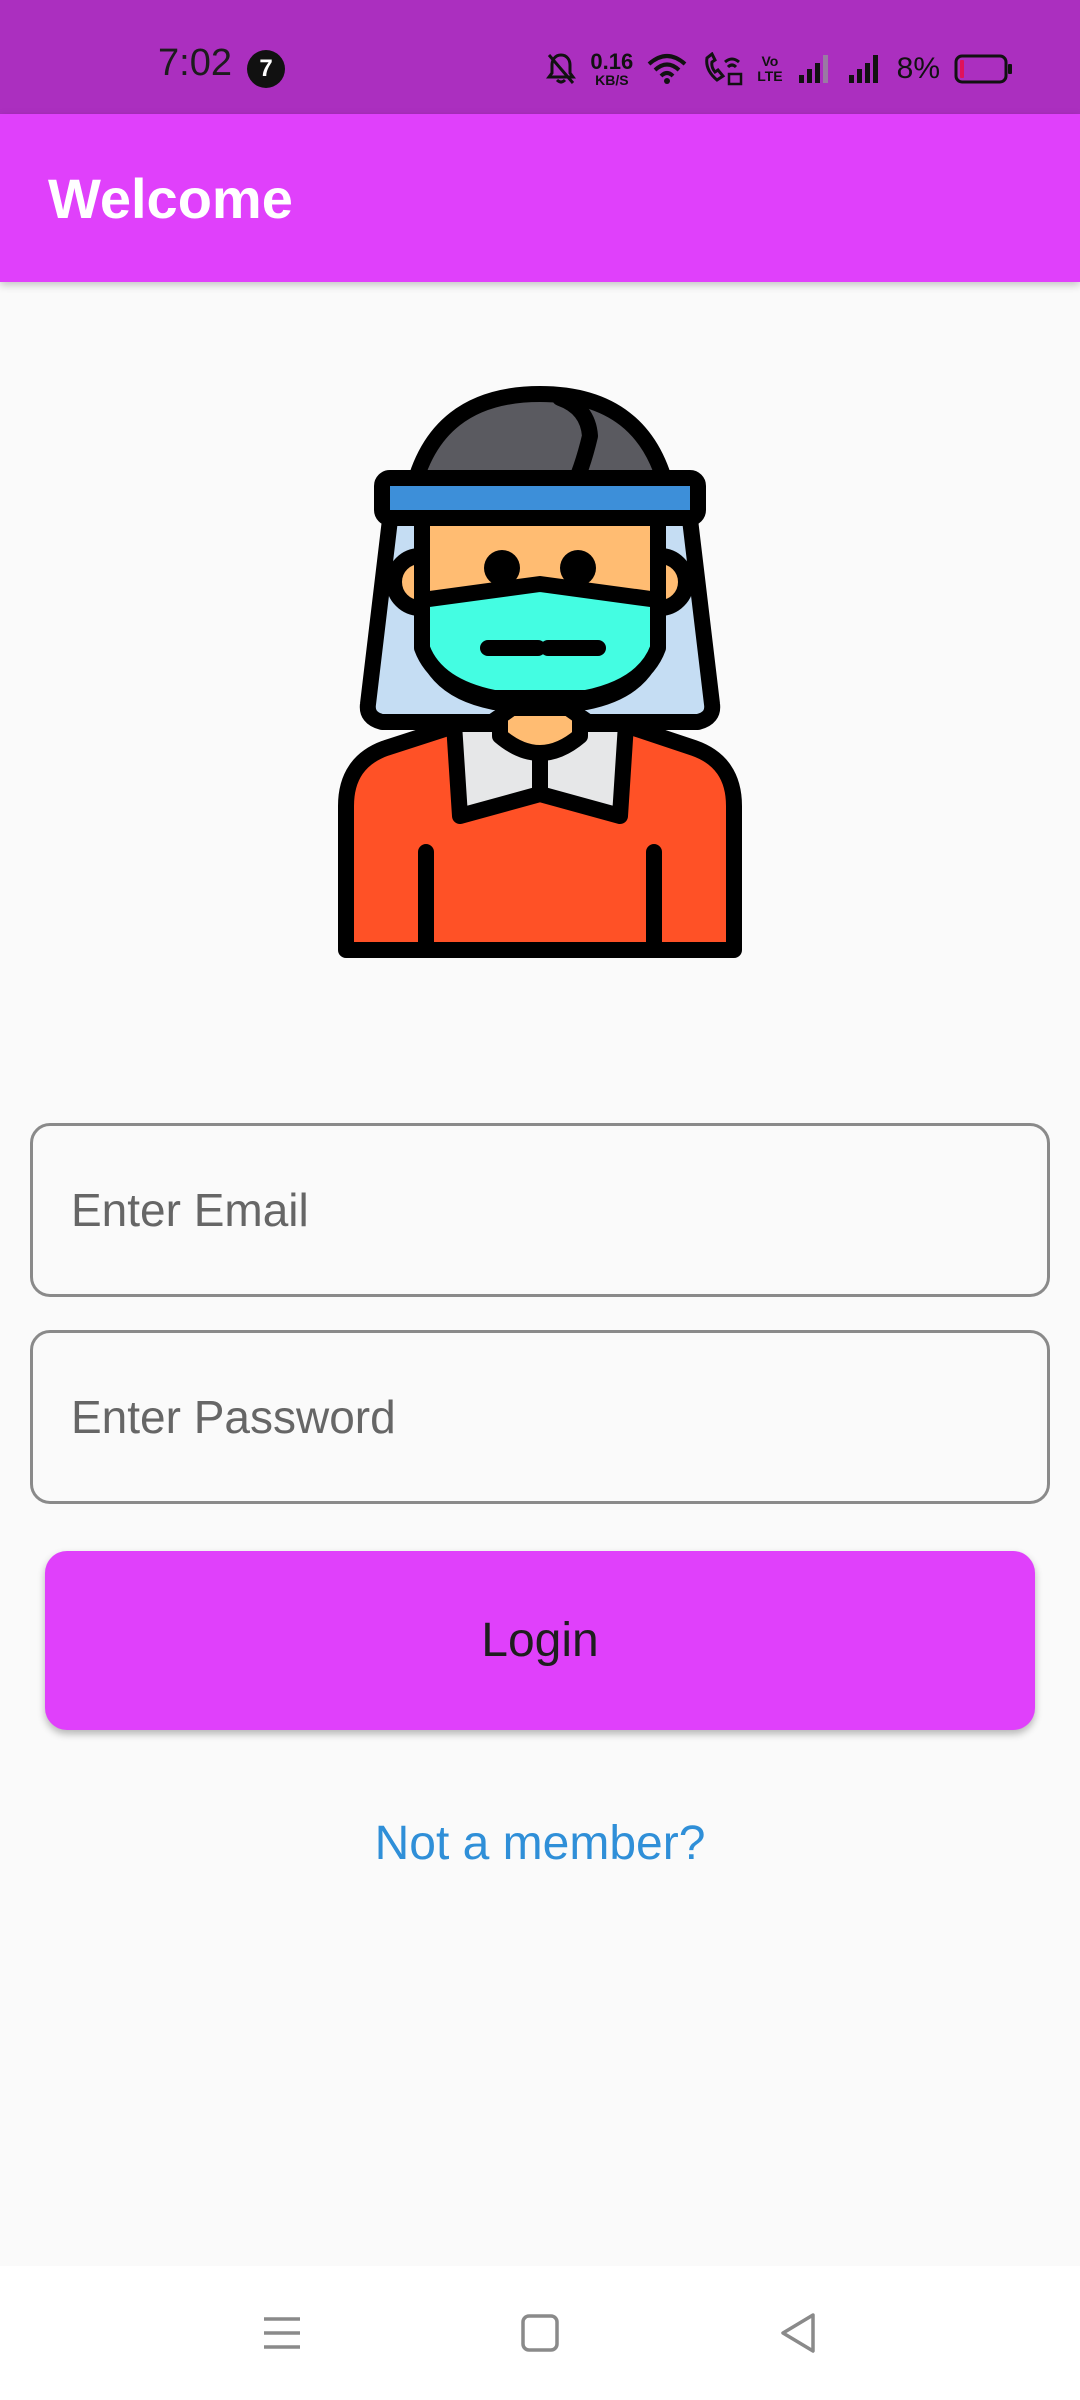 The image size is (1080, 2400). I want to click on volte-indicator: Vo LTE, so click(769, 68).